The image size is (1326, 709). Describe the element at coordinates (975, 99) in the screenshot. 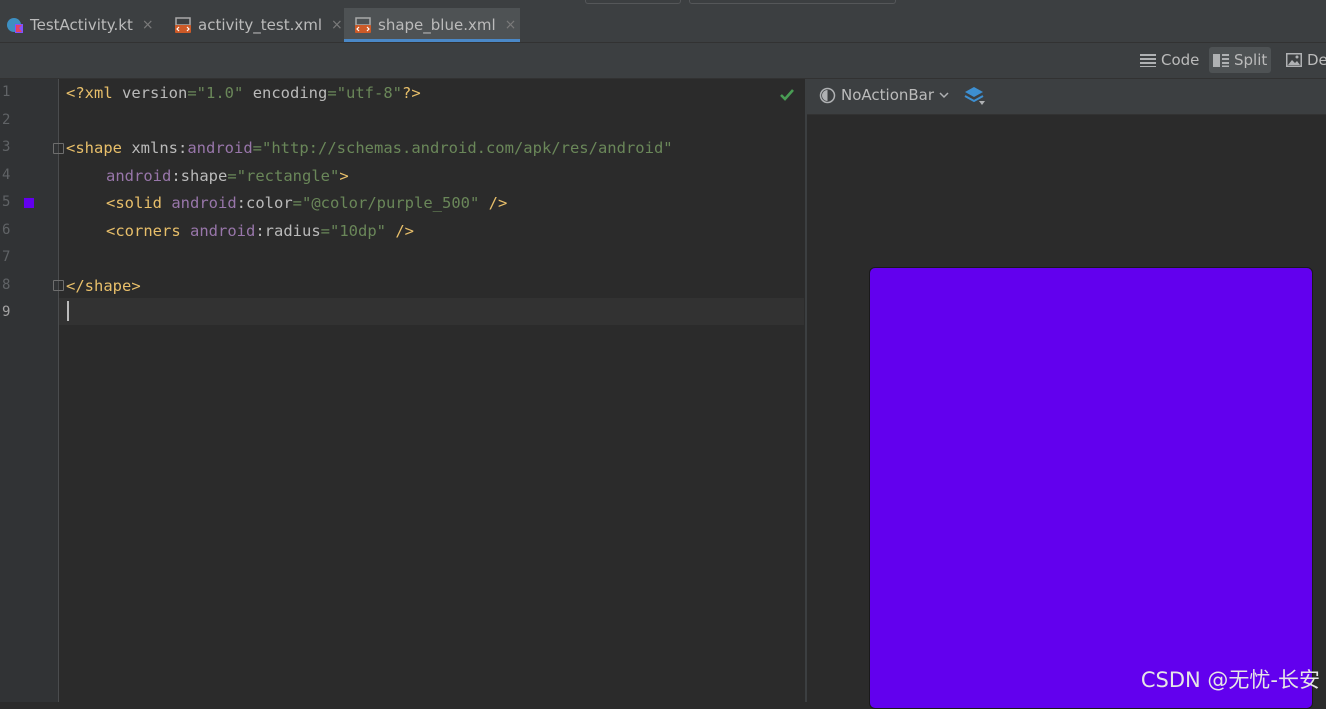

I see `layers-icon` at that location.